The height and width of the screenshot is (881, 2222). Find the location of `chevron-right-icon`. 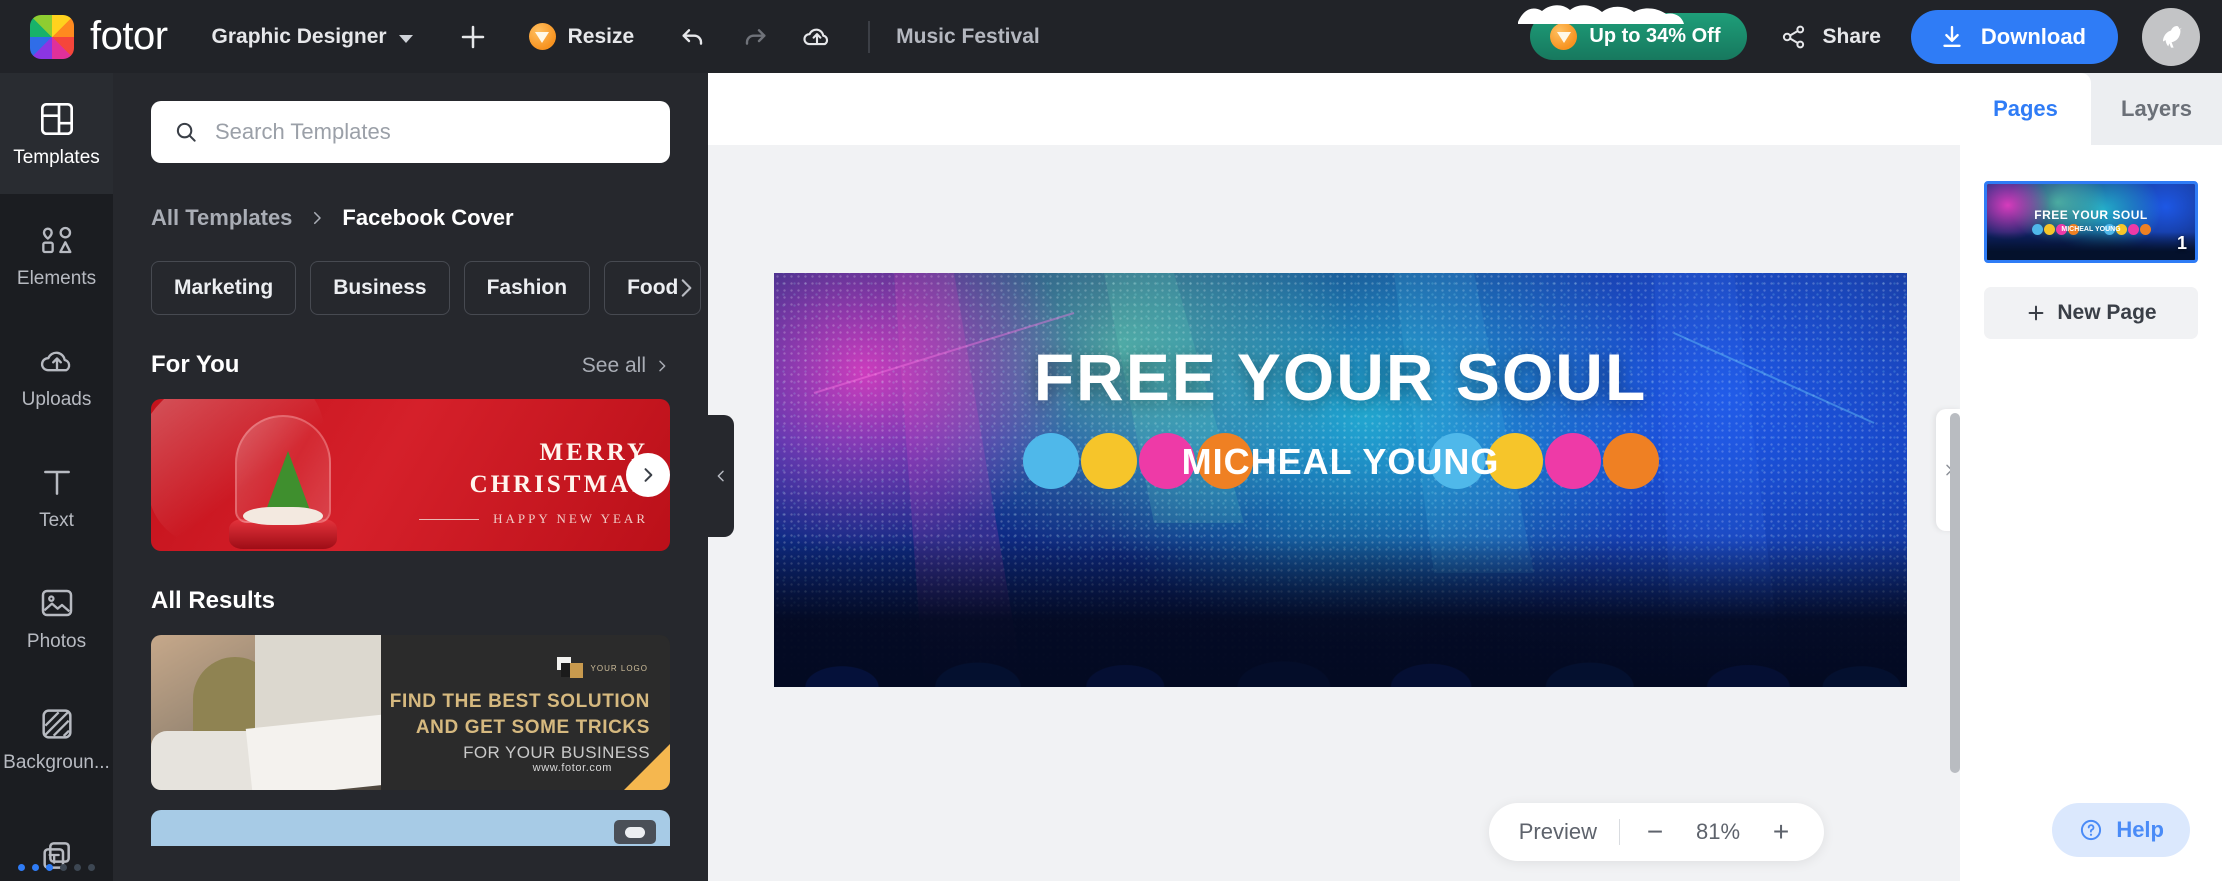

chevron-right-icon is located at coordinates (318, 218).